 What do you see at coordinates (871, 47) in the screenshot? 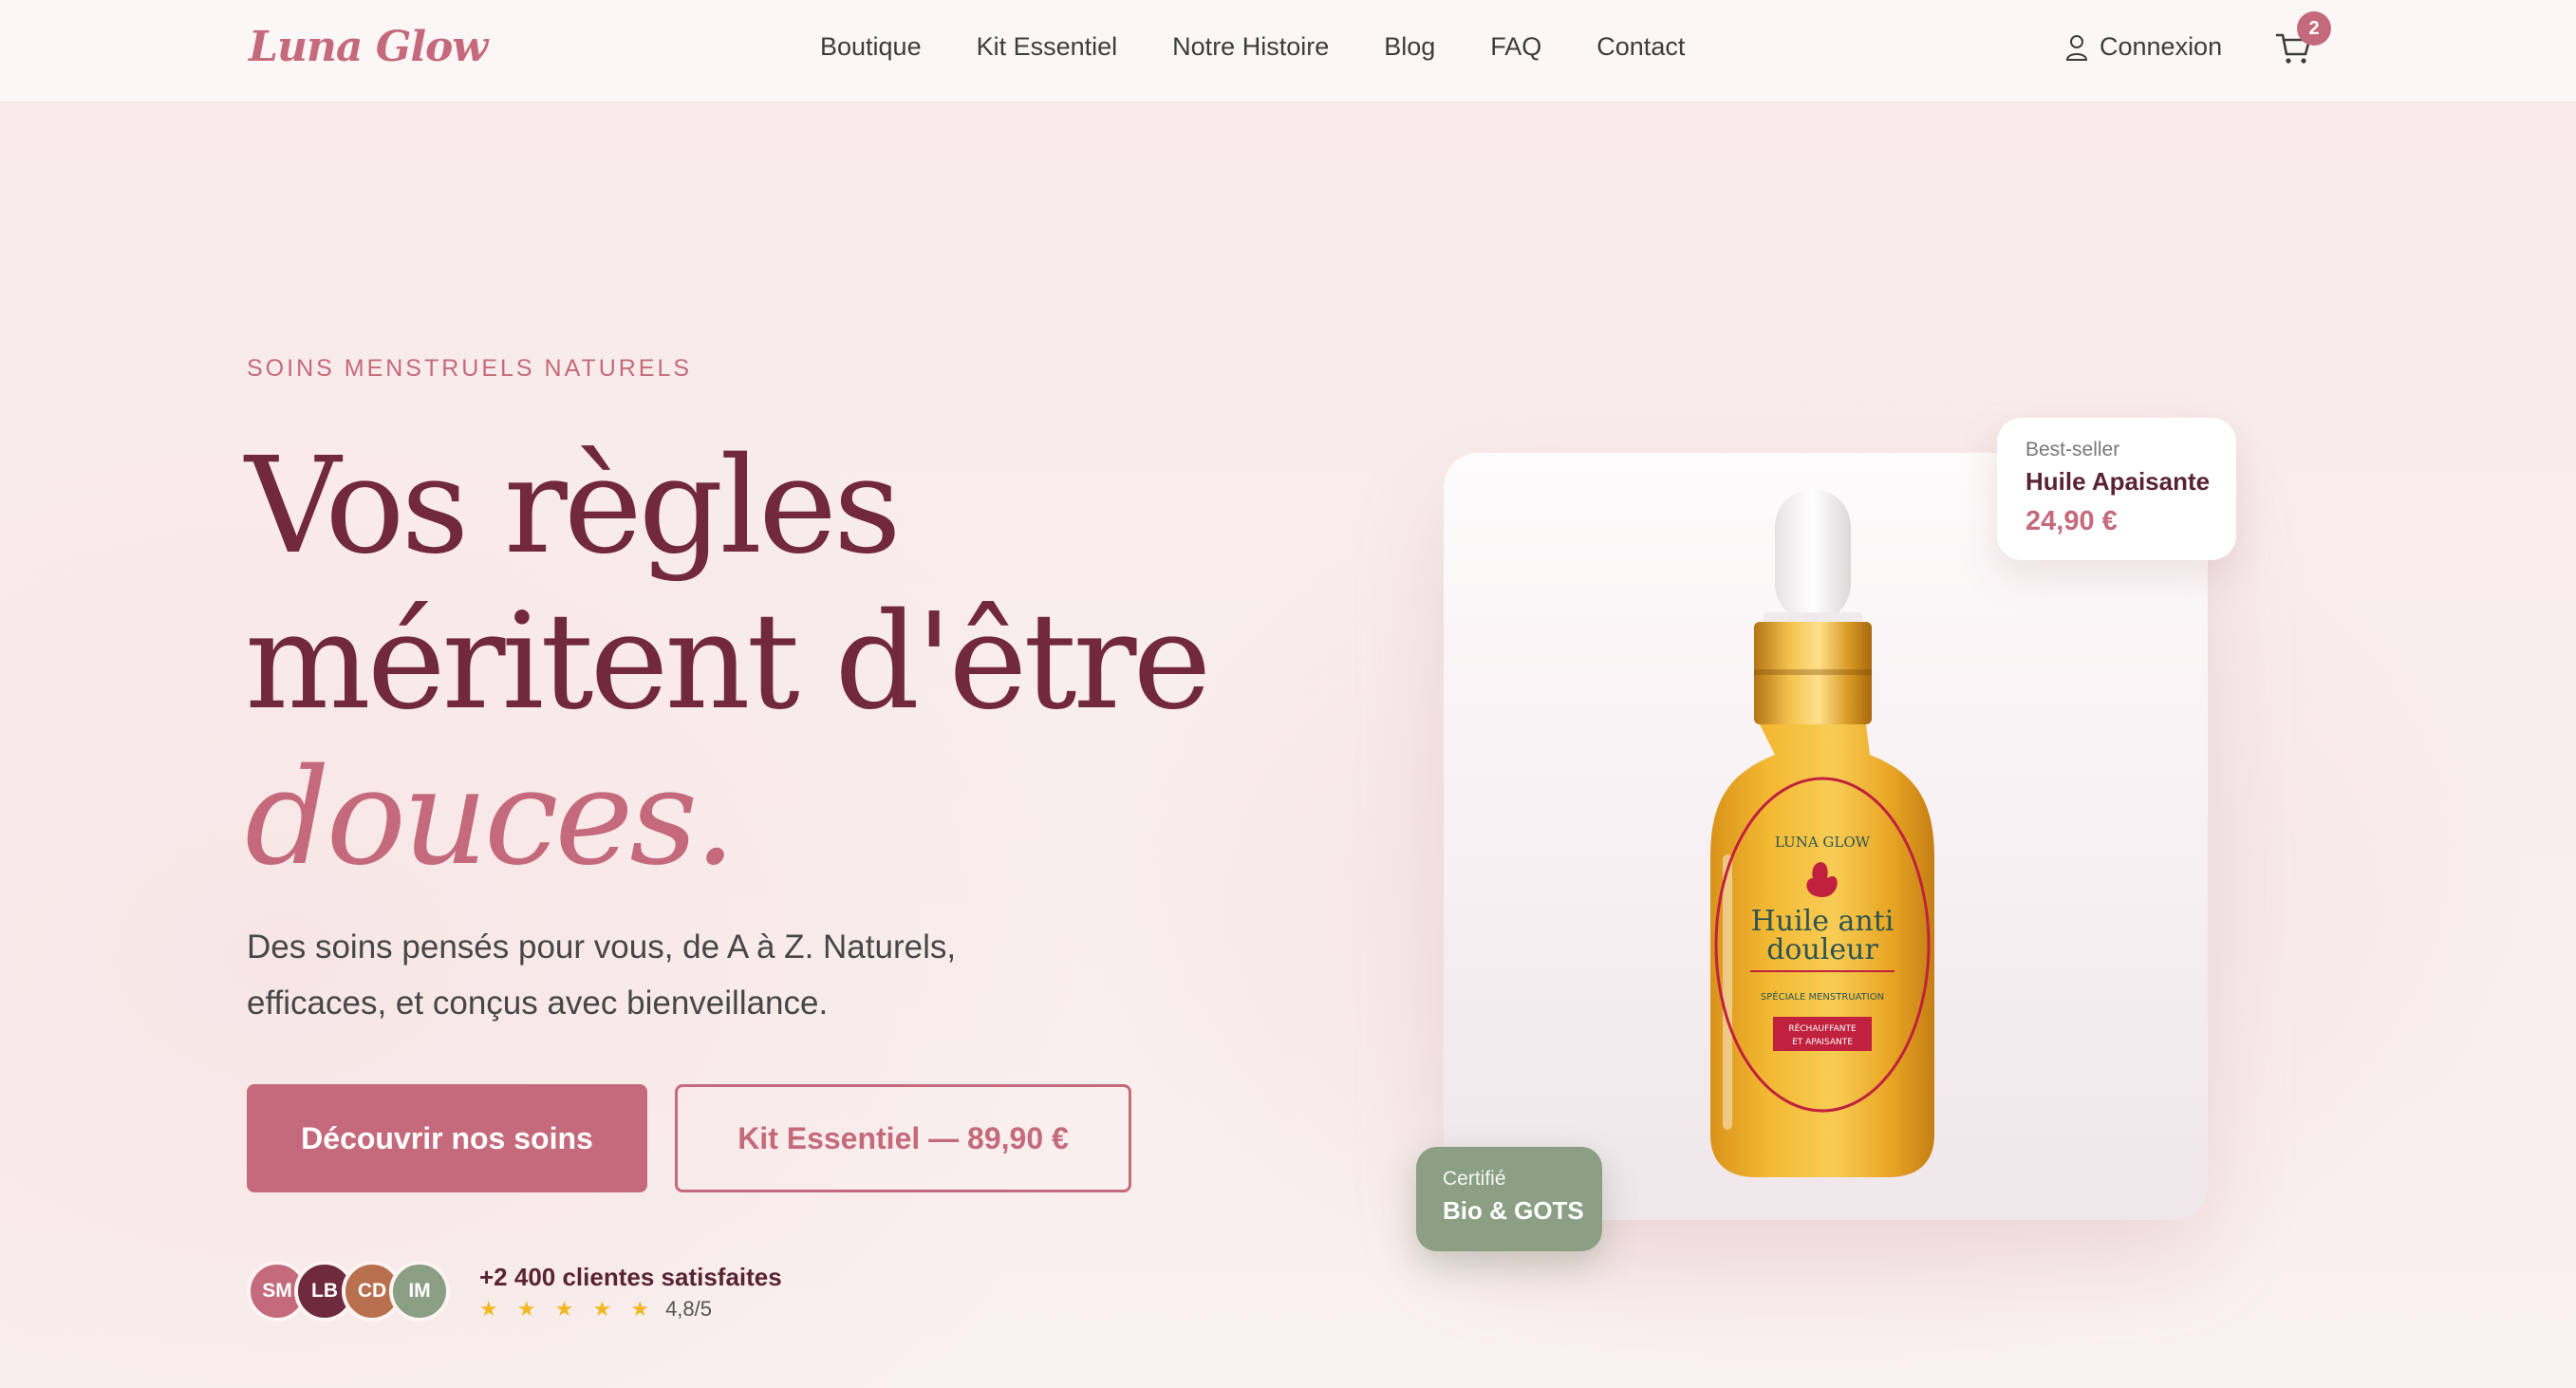
I see `nav-boutique: Boutique` at bounding box center [871, 47].